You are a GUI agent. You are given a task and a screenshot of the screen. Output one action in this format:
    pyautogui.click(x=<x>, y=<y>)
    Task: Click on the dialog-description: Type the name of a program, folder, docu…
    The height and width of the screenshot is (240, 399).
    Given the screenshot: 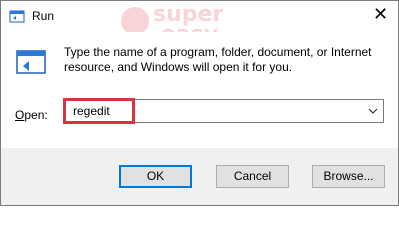 What is the action you would take?
    pyautogui.click(x=218, y=59)
    